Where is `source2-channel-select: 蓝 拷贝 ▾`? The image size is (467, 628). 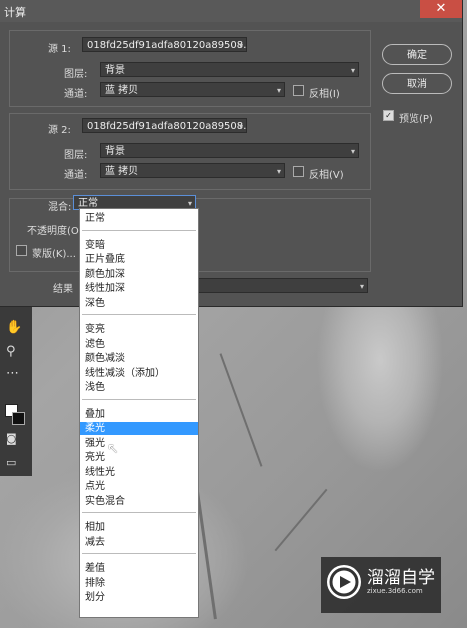 source2-channel-select: 蓝 拷贝 ▾ is located at coordinates (192, 170).